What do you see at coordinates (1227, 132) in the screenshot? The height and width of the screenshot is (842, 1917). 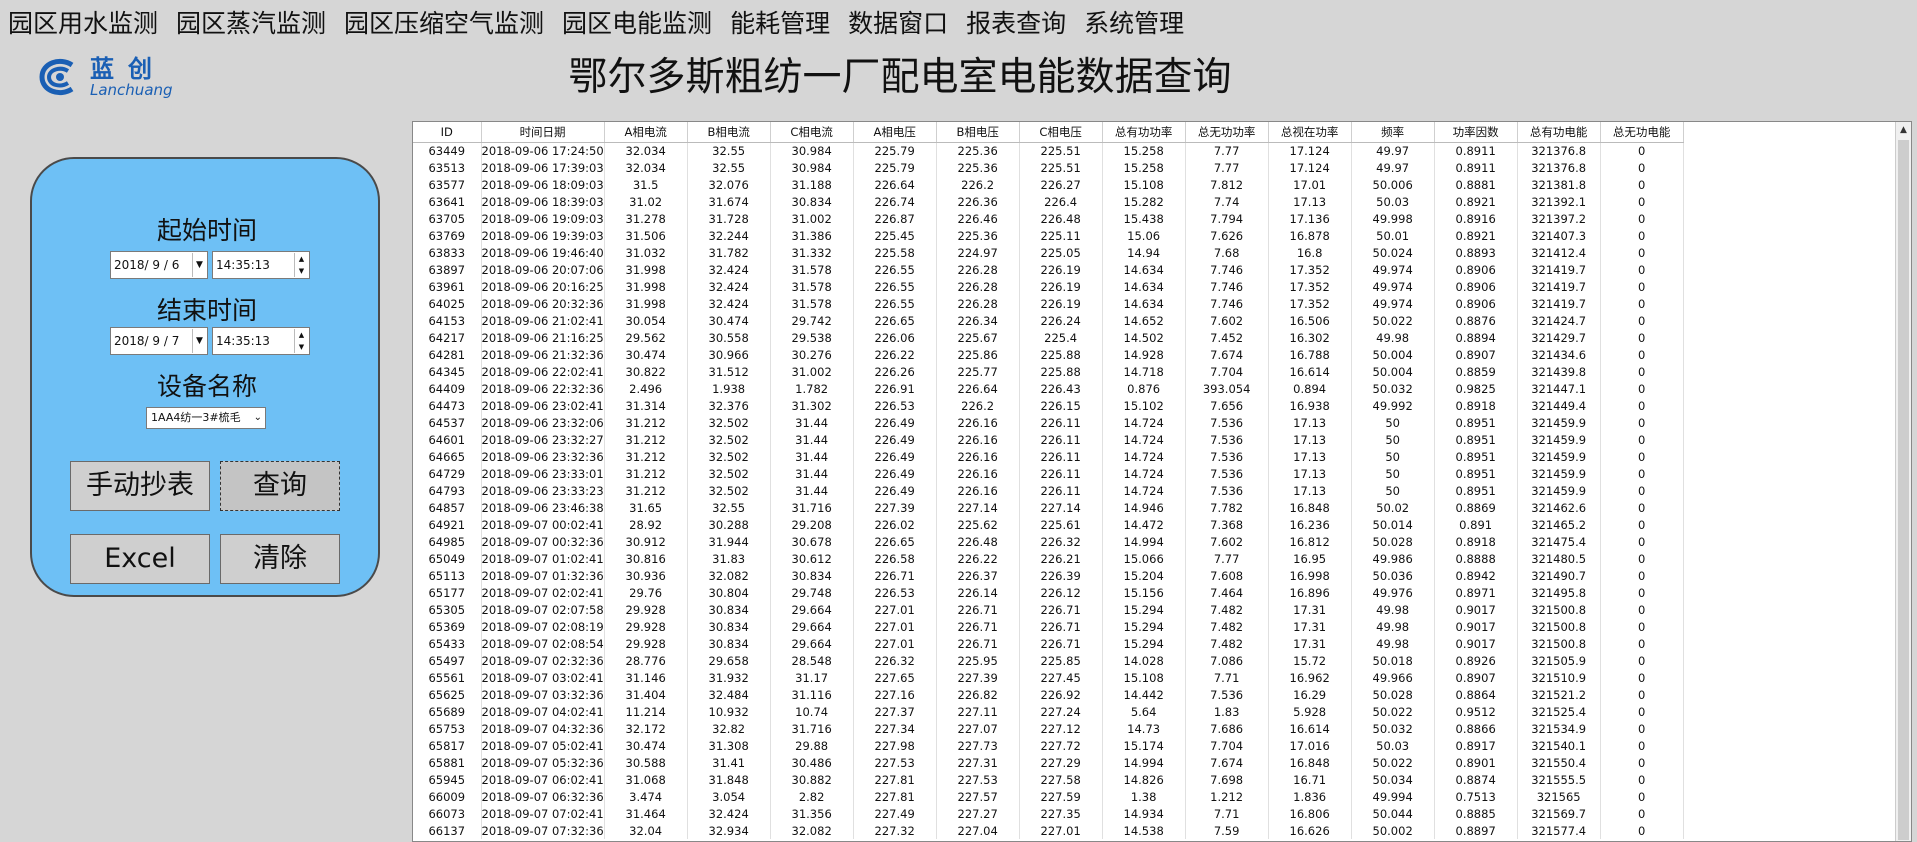 I see `column-header: 总无功功率` at bounding box center [1227, 132].